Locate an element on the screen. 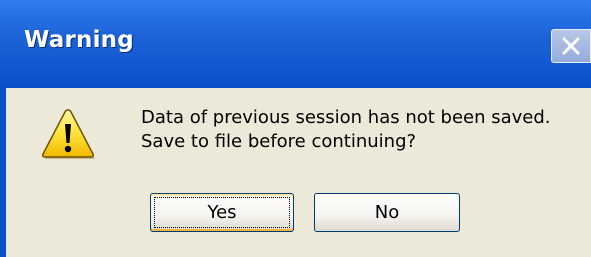 The width and height of the screenshot is (591, 257). message-line-2: Save to file before continuing? is located at coordinates (279, 141).